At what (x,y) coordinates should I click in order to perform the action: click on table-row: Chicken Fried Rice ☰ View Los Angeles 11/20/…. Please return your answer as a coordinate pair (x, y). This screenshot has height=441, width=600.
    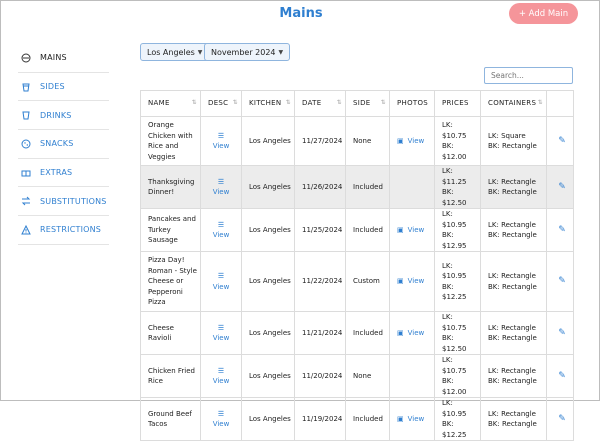
    Looking at the image, I should click on (357, 376).